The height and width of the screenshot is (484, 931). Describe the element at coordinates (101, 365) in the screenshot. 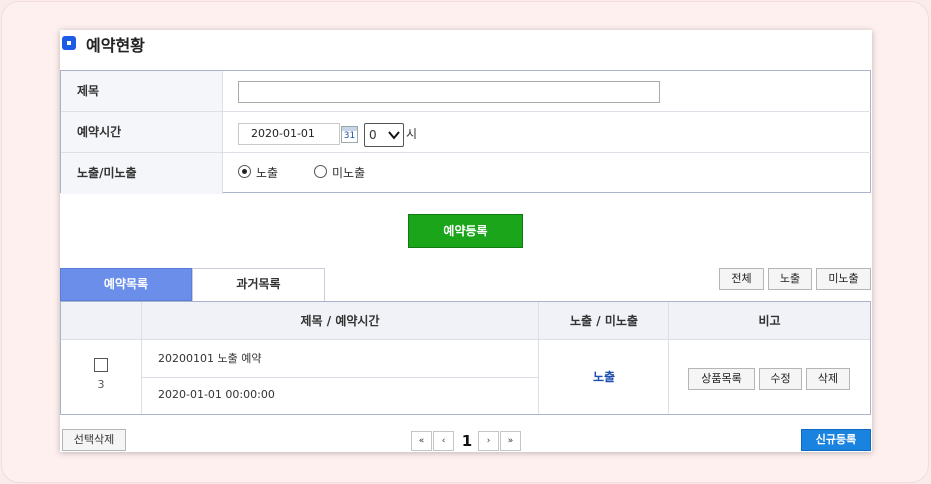

I see `row-checkbox` at that location.